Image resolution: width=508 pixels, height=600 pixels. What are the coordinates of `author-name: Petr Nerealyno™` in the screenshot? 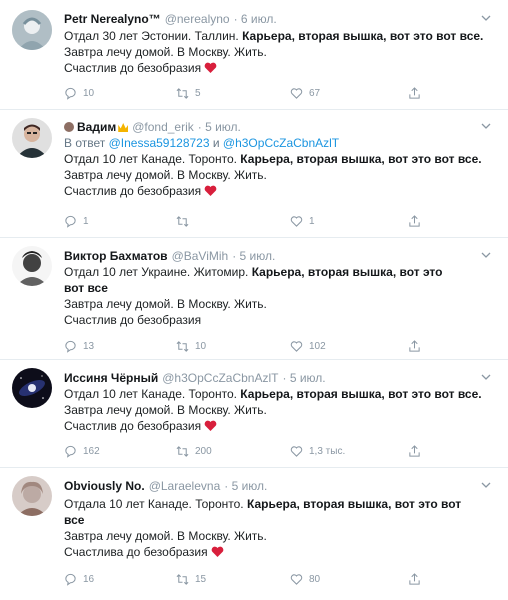 It's located at (112, 19).